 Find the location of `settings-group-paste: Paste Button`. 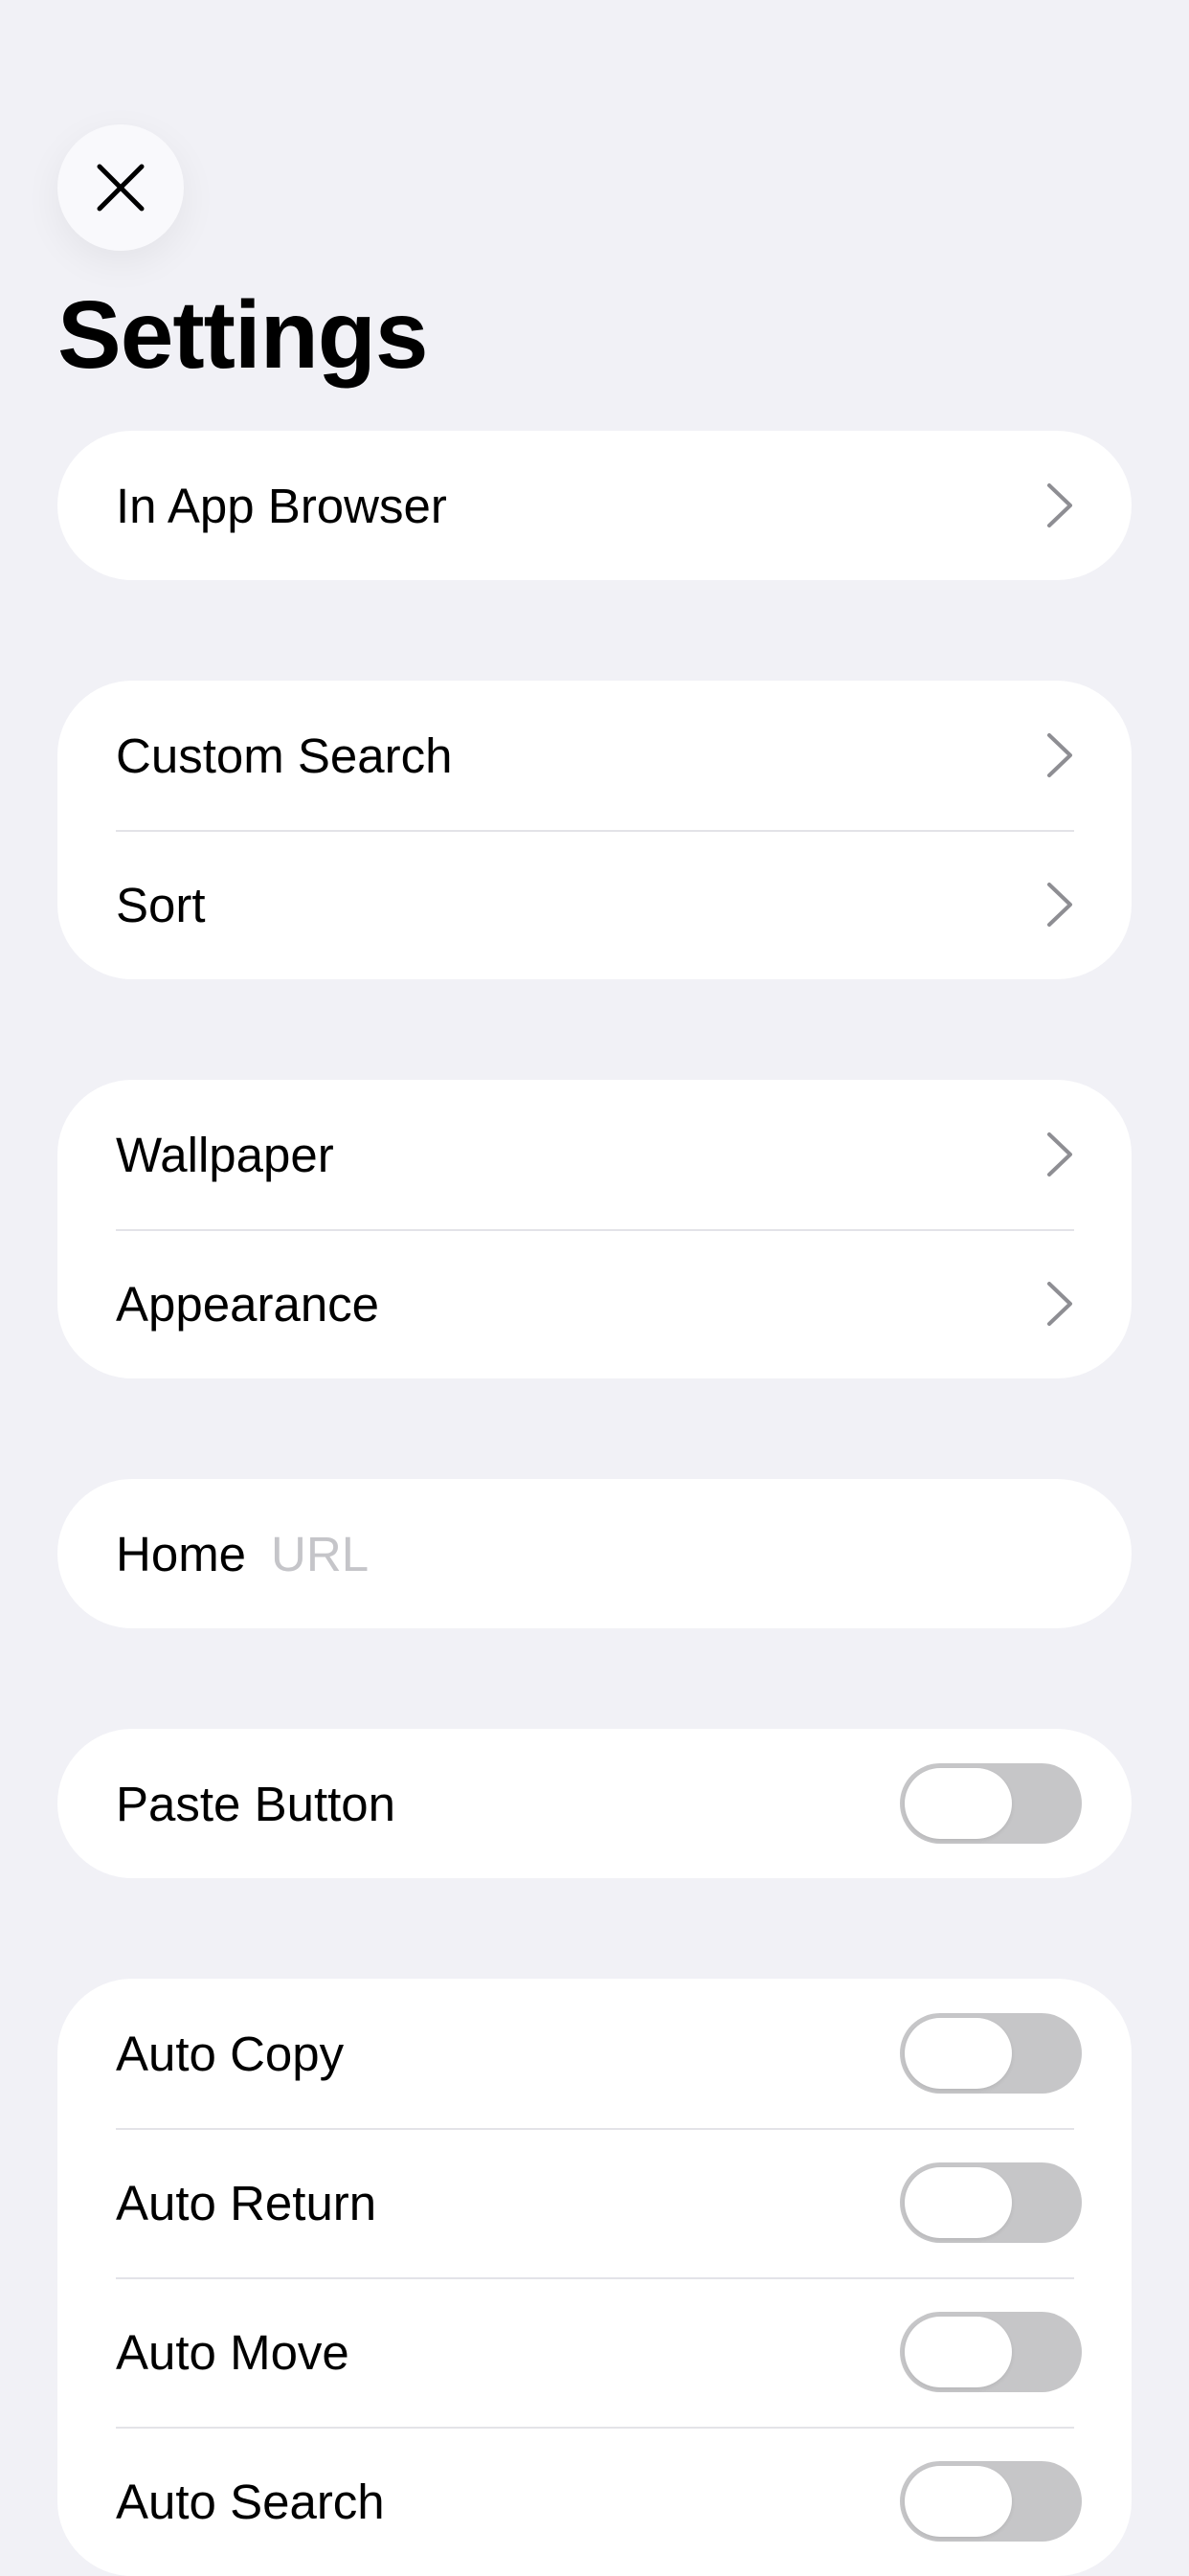

settings-group-paste: Paste Button is located at coordinates (594, 1803).